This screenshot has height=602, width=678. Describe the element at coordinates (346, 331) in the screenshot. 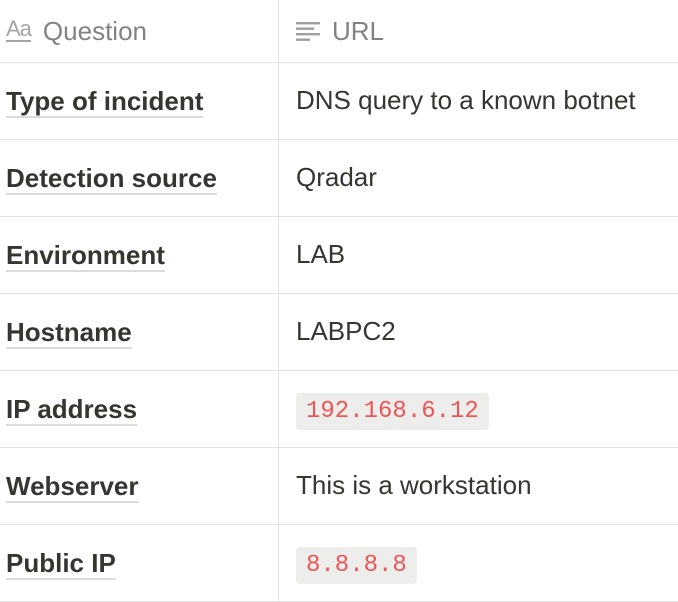

I see `url-value: LABPC2` at that location.